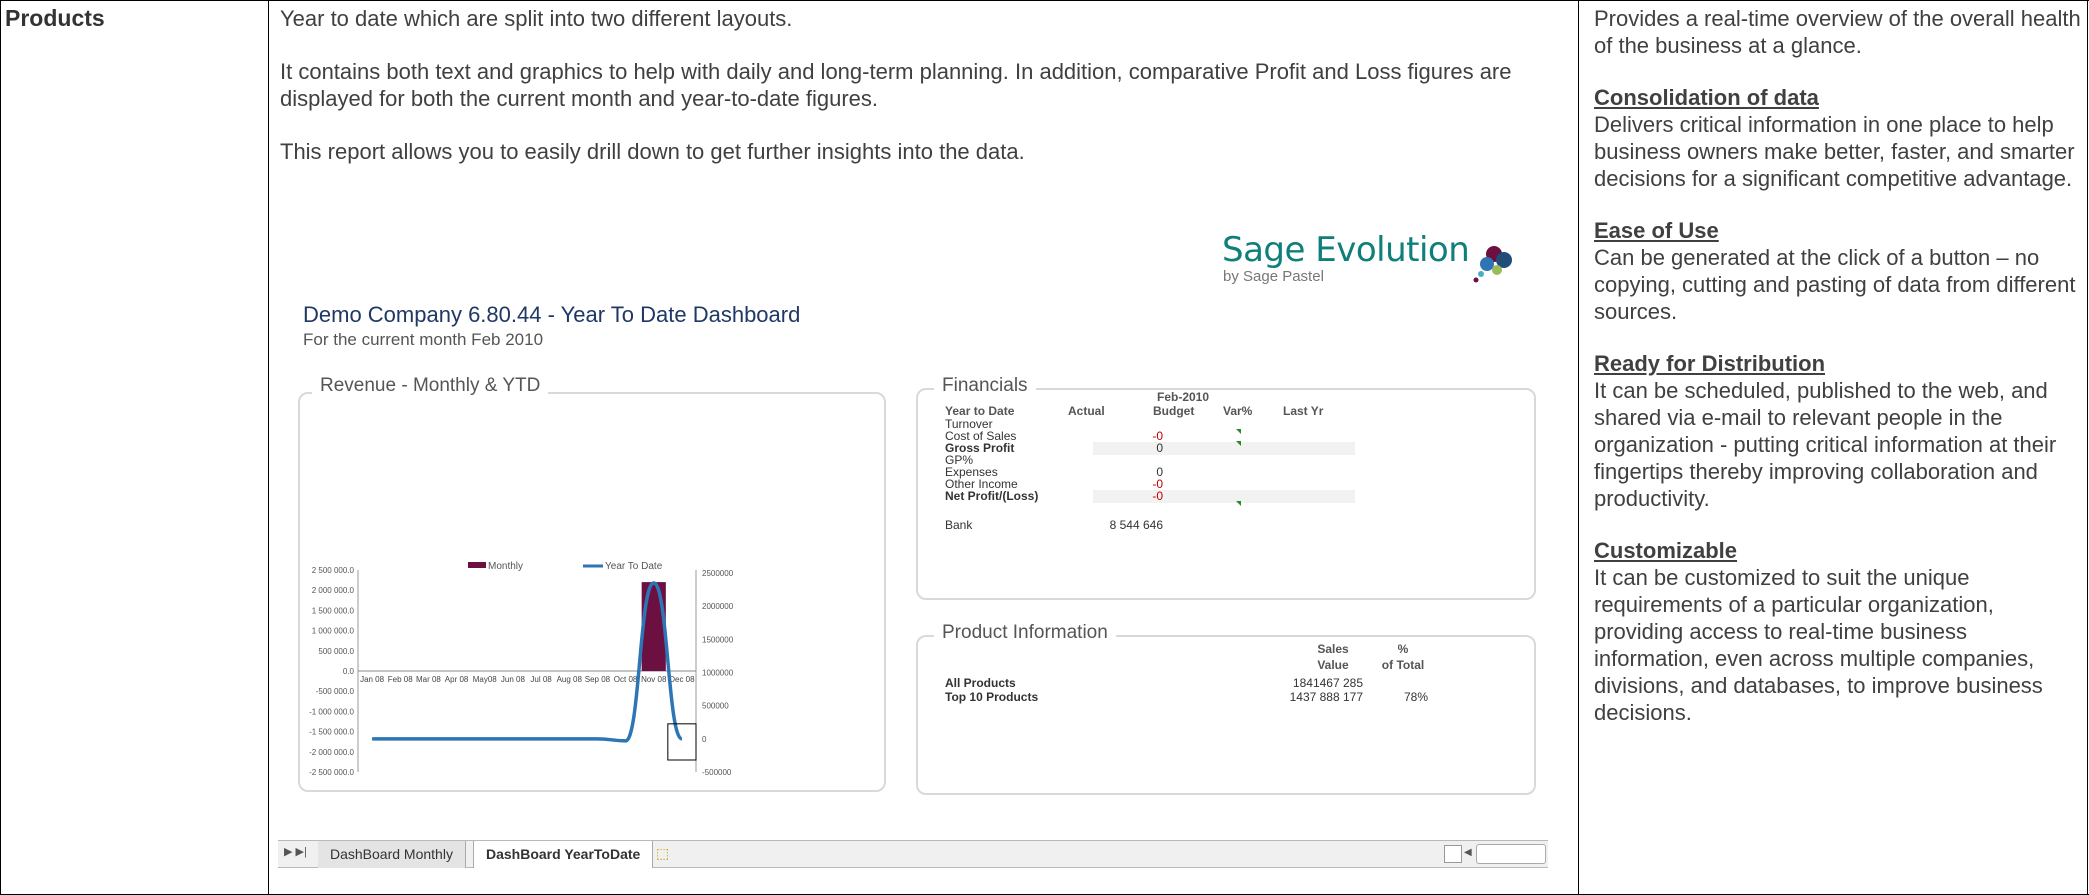 The height and width of the screenshot is (895, 2089). What do you see at coordinates (331, 732) in the screenshot?
I see `y-tick-label-left: -1 500 000.0` at bounding box center [331, 732].